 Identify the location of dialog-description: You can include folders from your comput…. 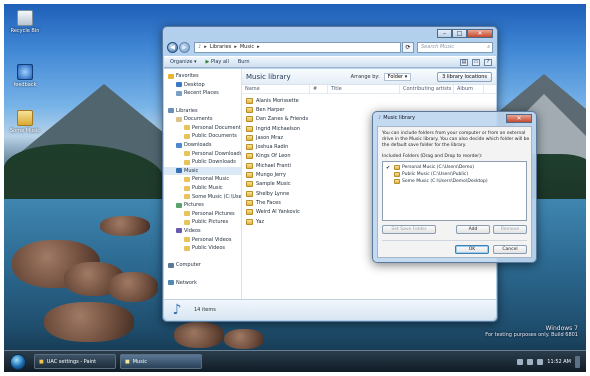
(456, 139).